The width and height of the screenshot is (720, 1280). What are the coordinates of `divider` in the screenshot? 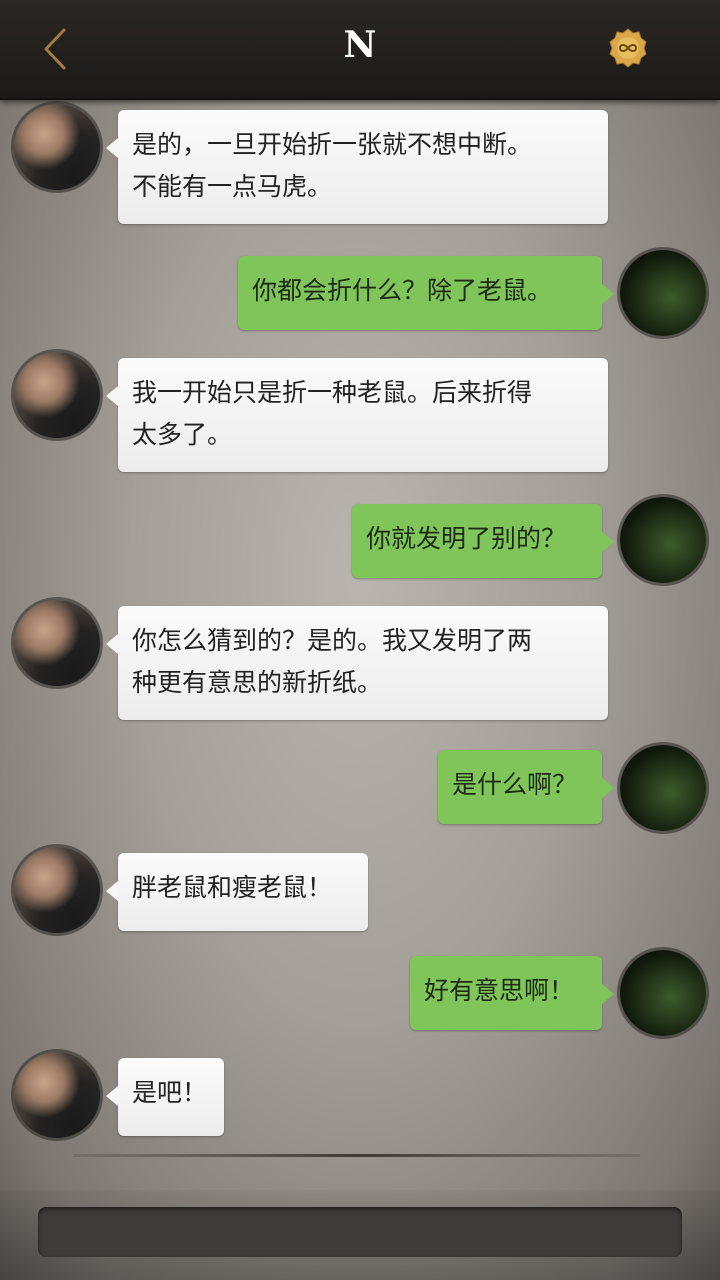 It's located at (357, 1155).